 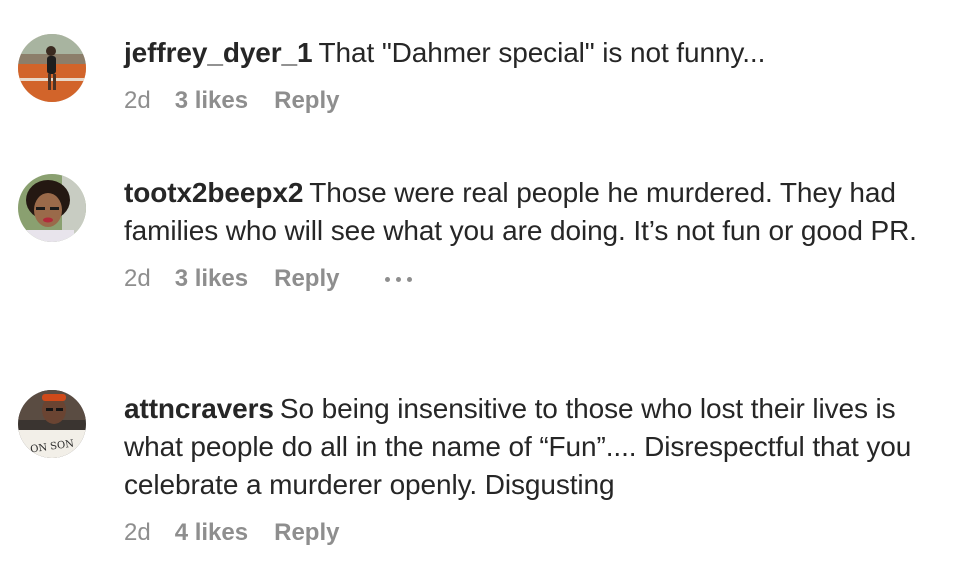 What do you see at coordinates (211, 533) in the screenshot?
I see `comment-likes: 4 likes` at bounding box center [211, 533].